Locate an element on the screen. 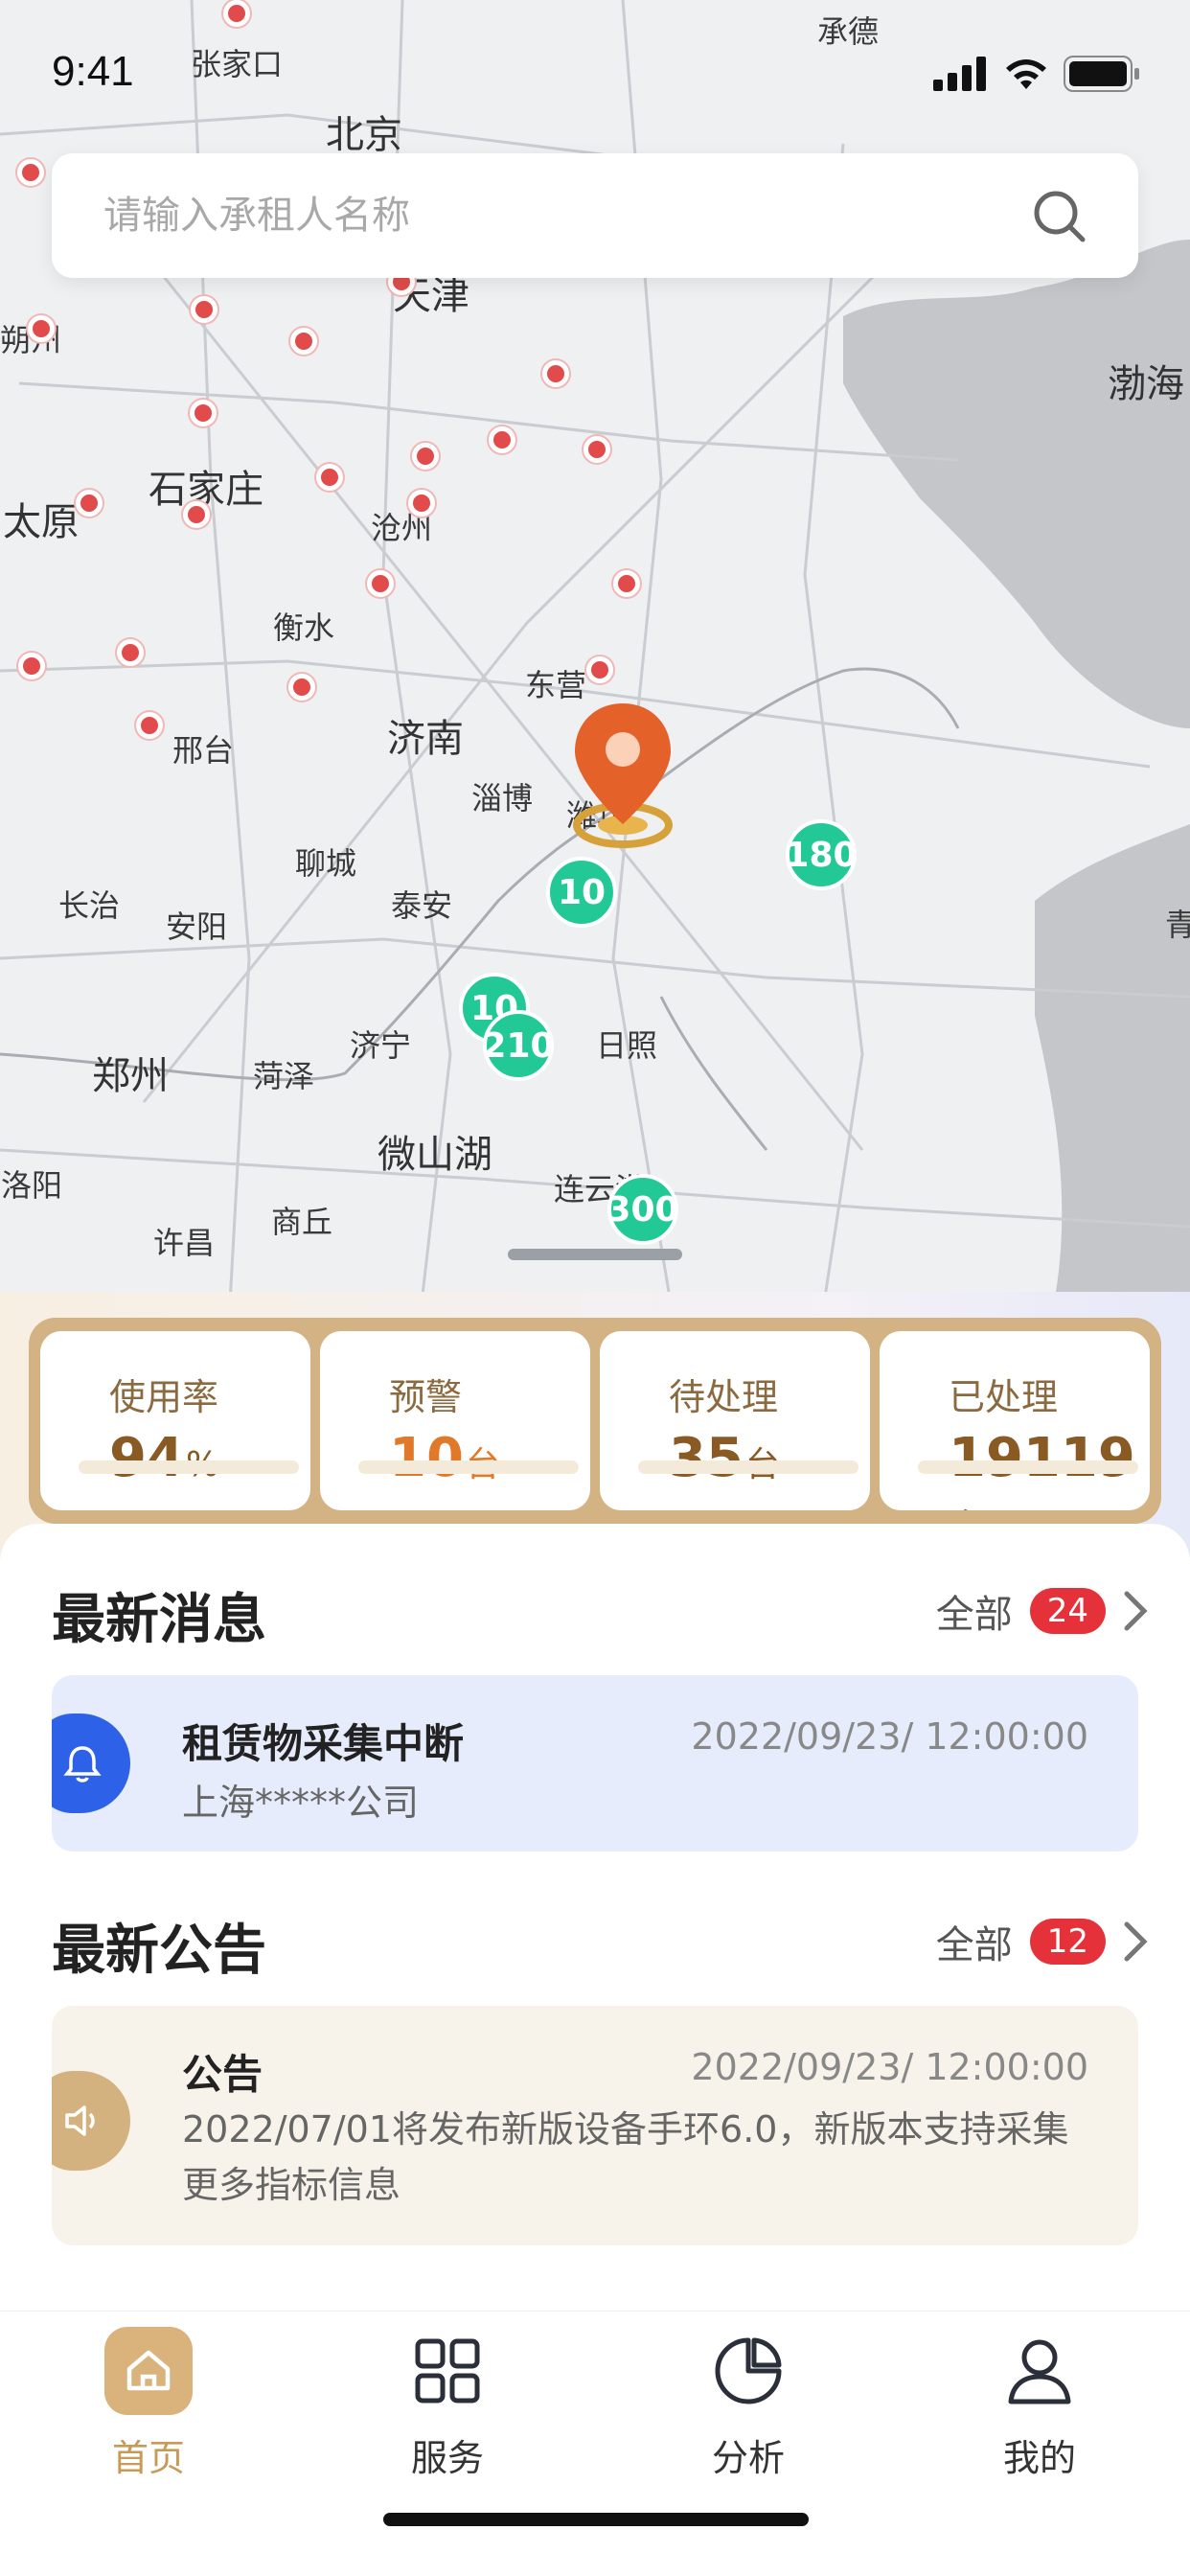  wifi-icon is located at coordinates (1026, 74).